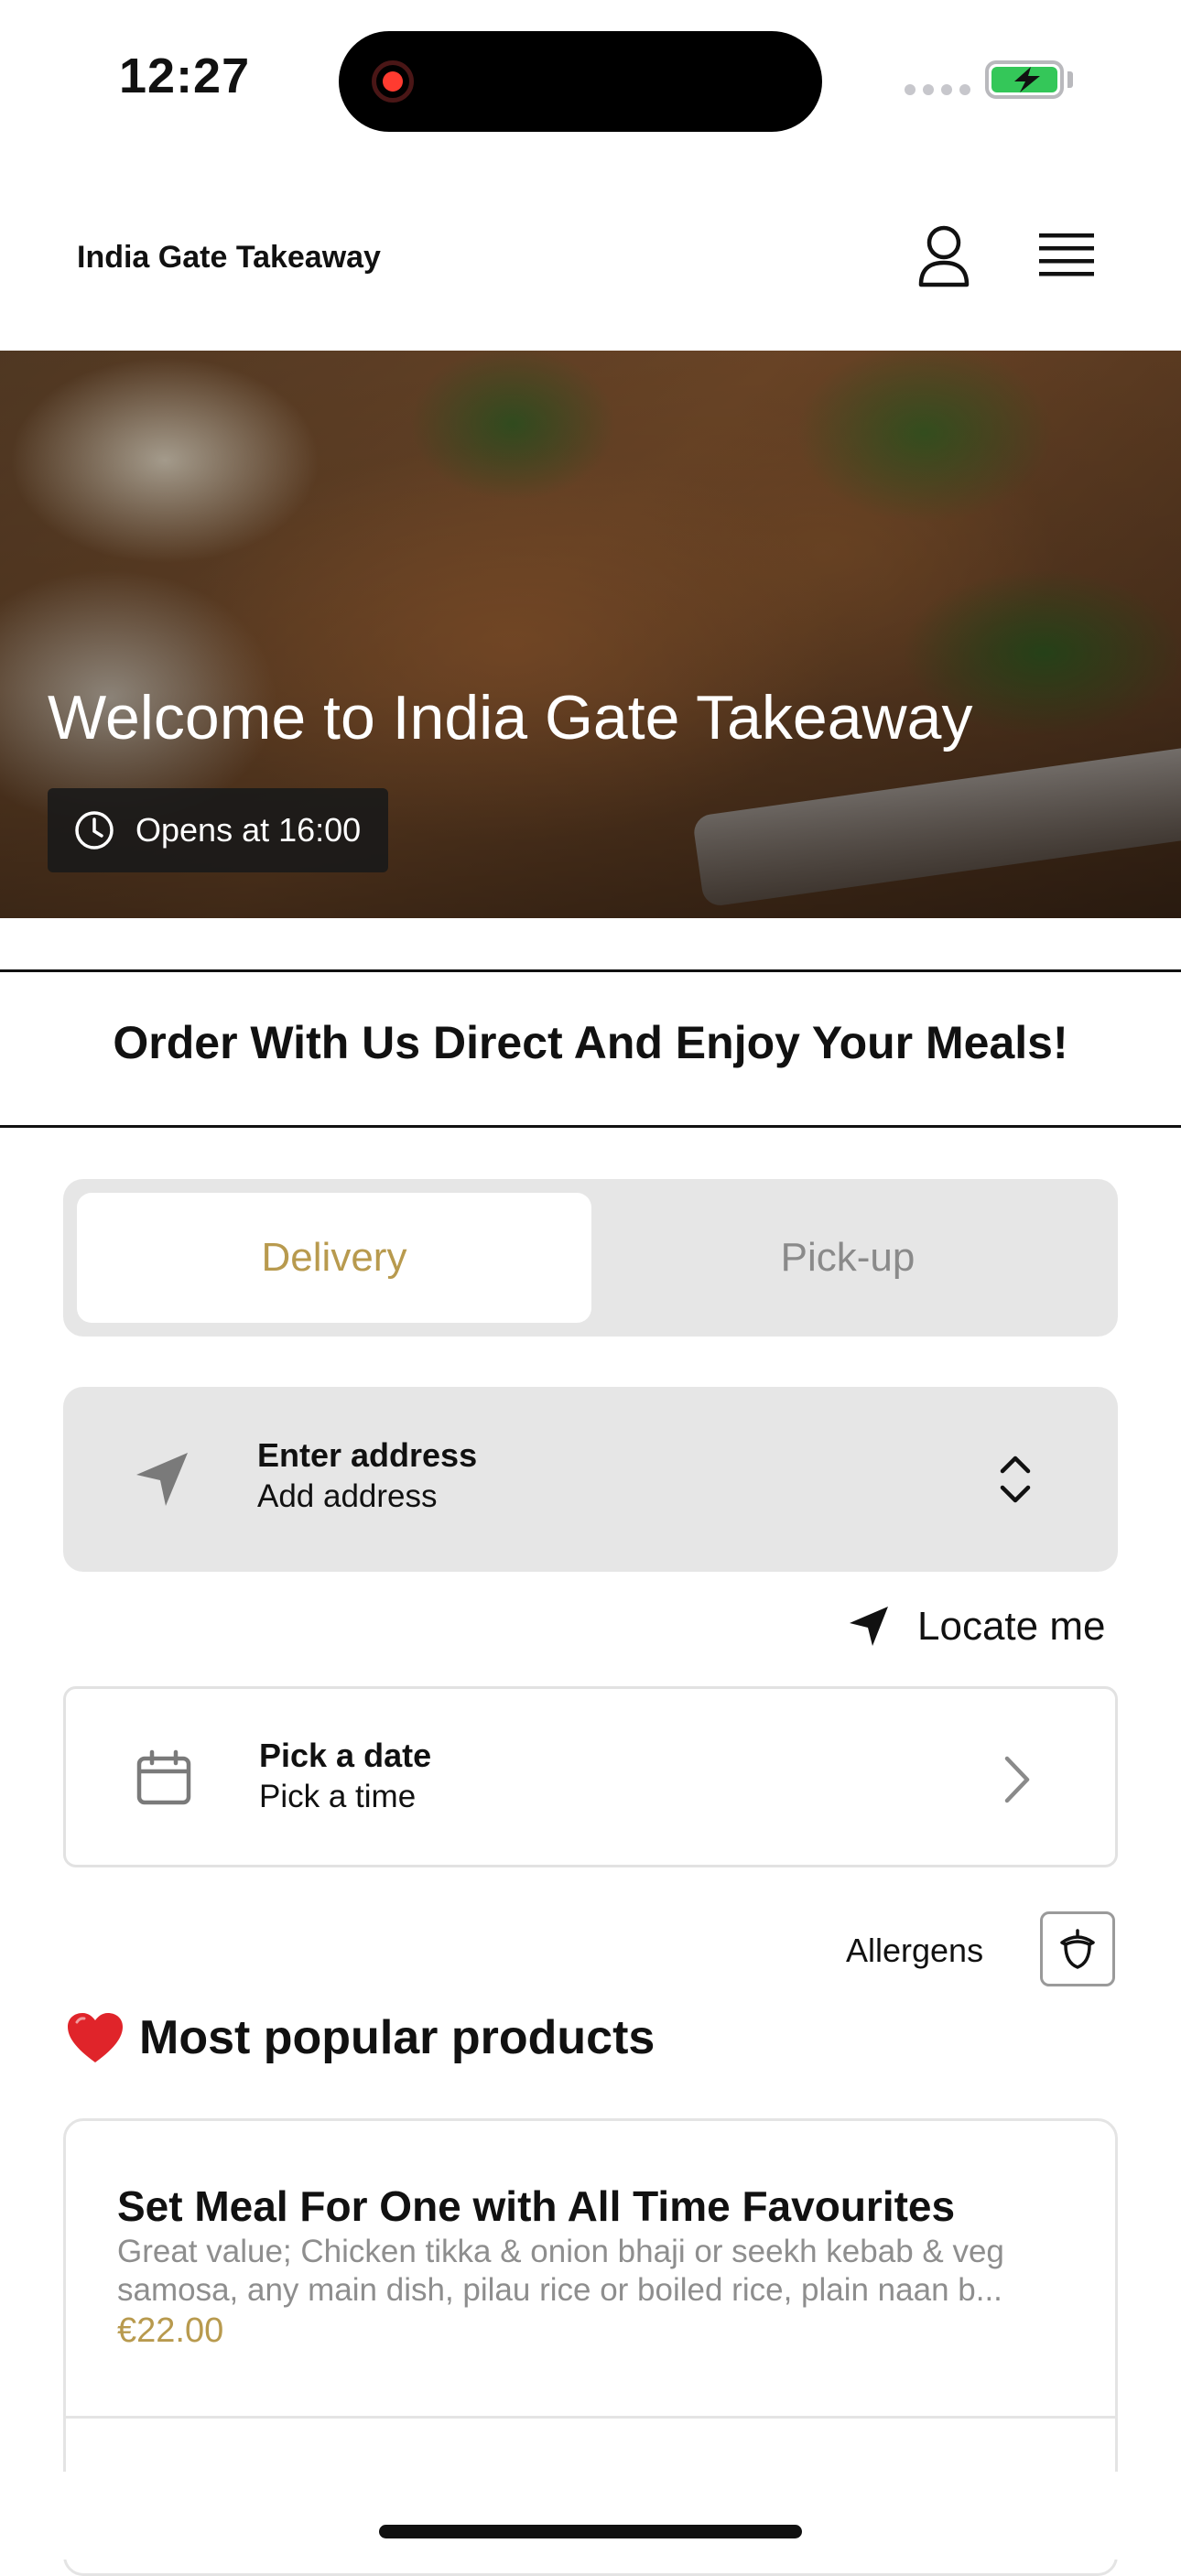  Describe the element at coordinates (1067, 257) in the screenshot. I see `menu-icon` at that location.